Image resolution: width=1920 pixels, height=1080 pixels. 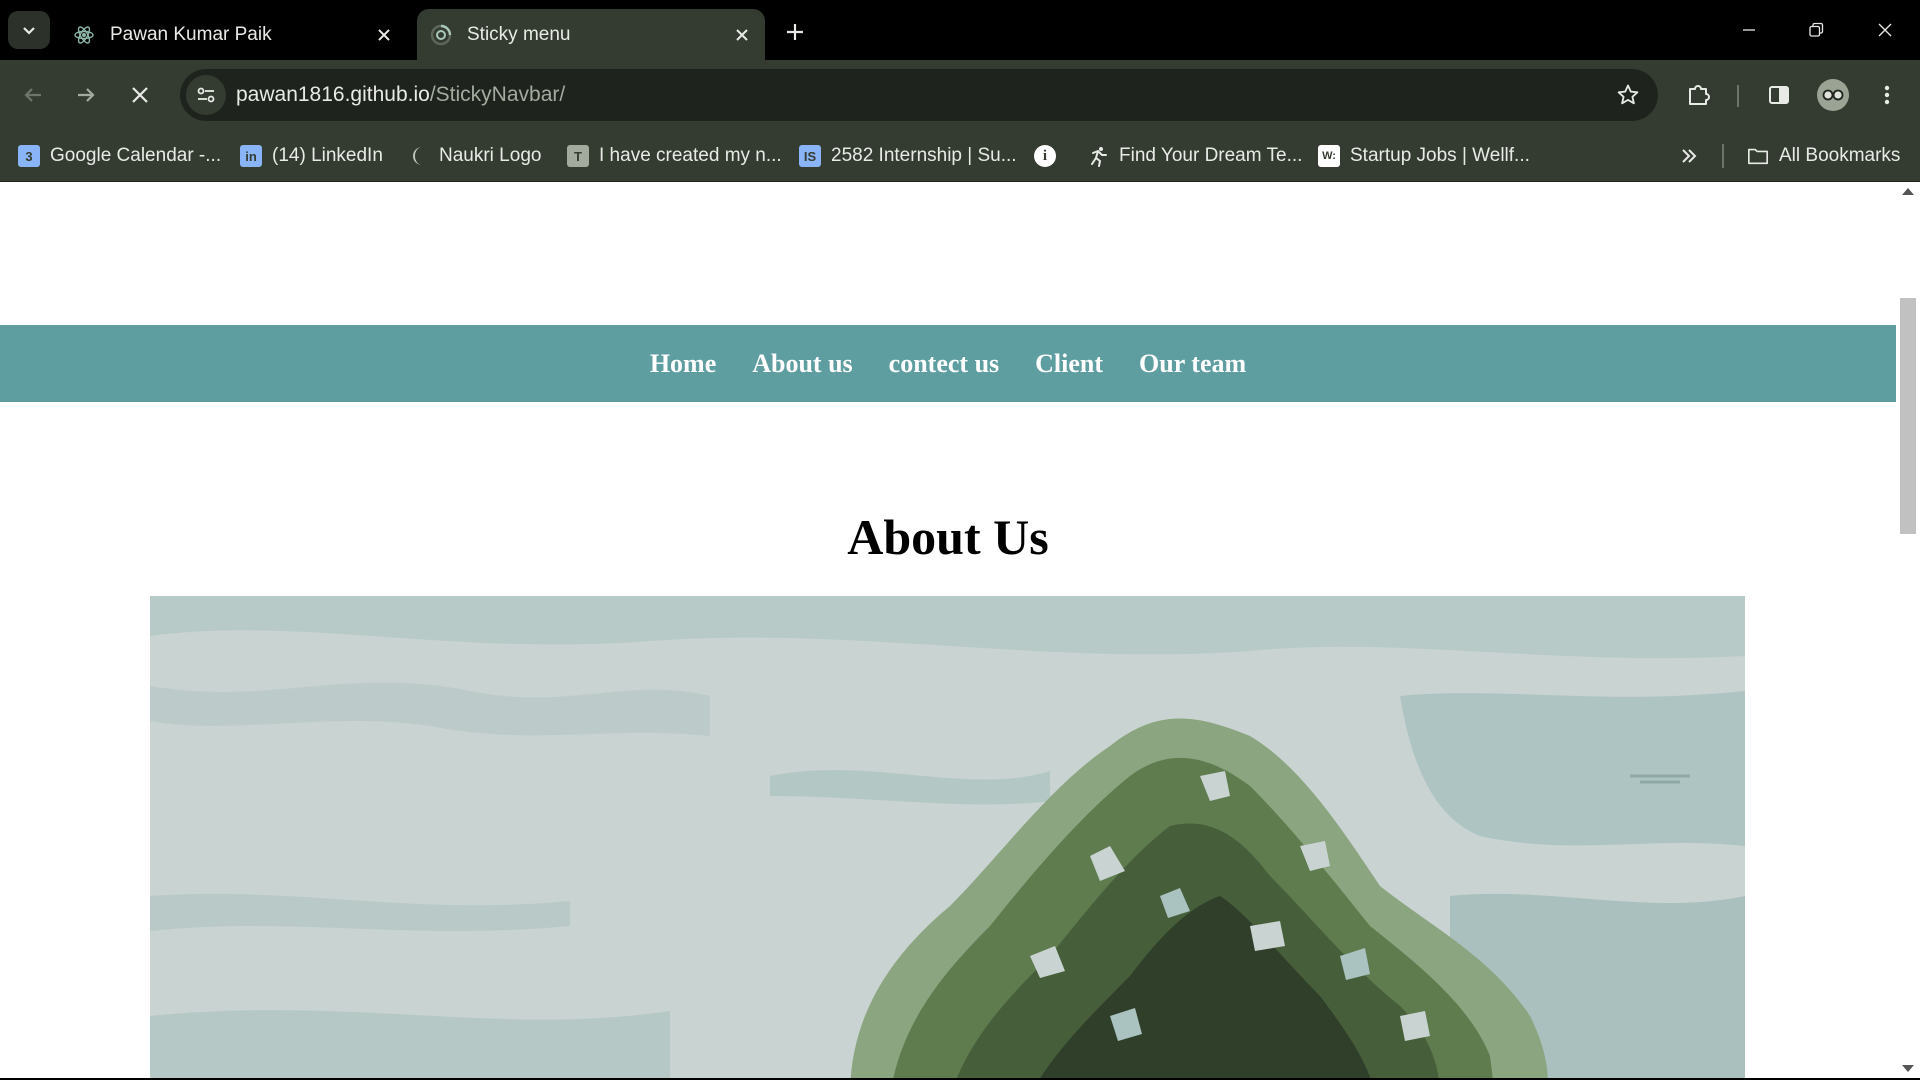 I want to click on scroll-down-arrow-icon, so click(x=1908, y=1068).